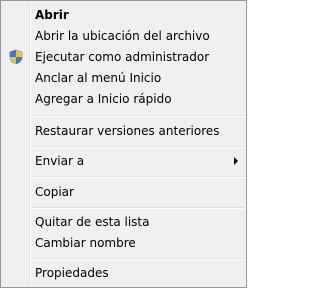  What do you see at coordinates (123, 161) in the screenshot?
I see `menu-item-enviar-a: Enviar a` at bounding box center [123, 161].